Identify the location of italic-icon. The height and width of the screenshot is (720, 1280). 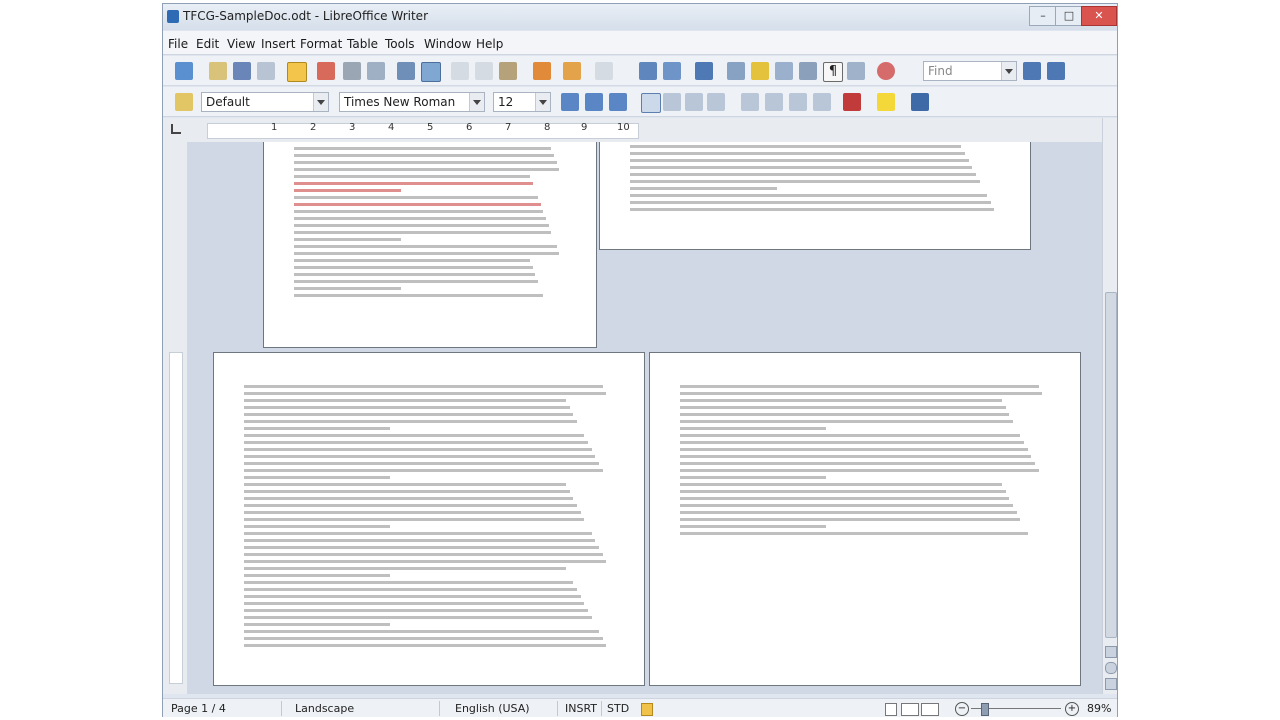
(594, 102).